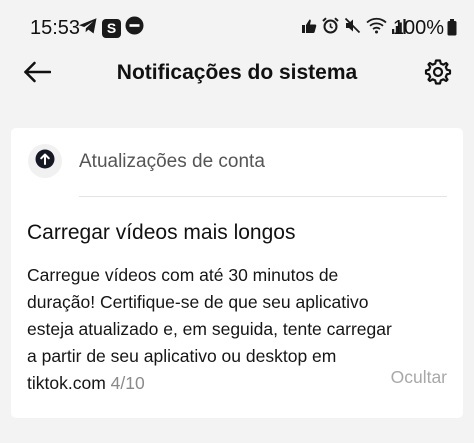 The image size is (474, 443). What do you see at coordinates (88, 28) in the screenshot?
I see `telegram-icon` at bounding box center [88, 28].